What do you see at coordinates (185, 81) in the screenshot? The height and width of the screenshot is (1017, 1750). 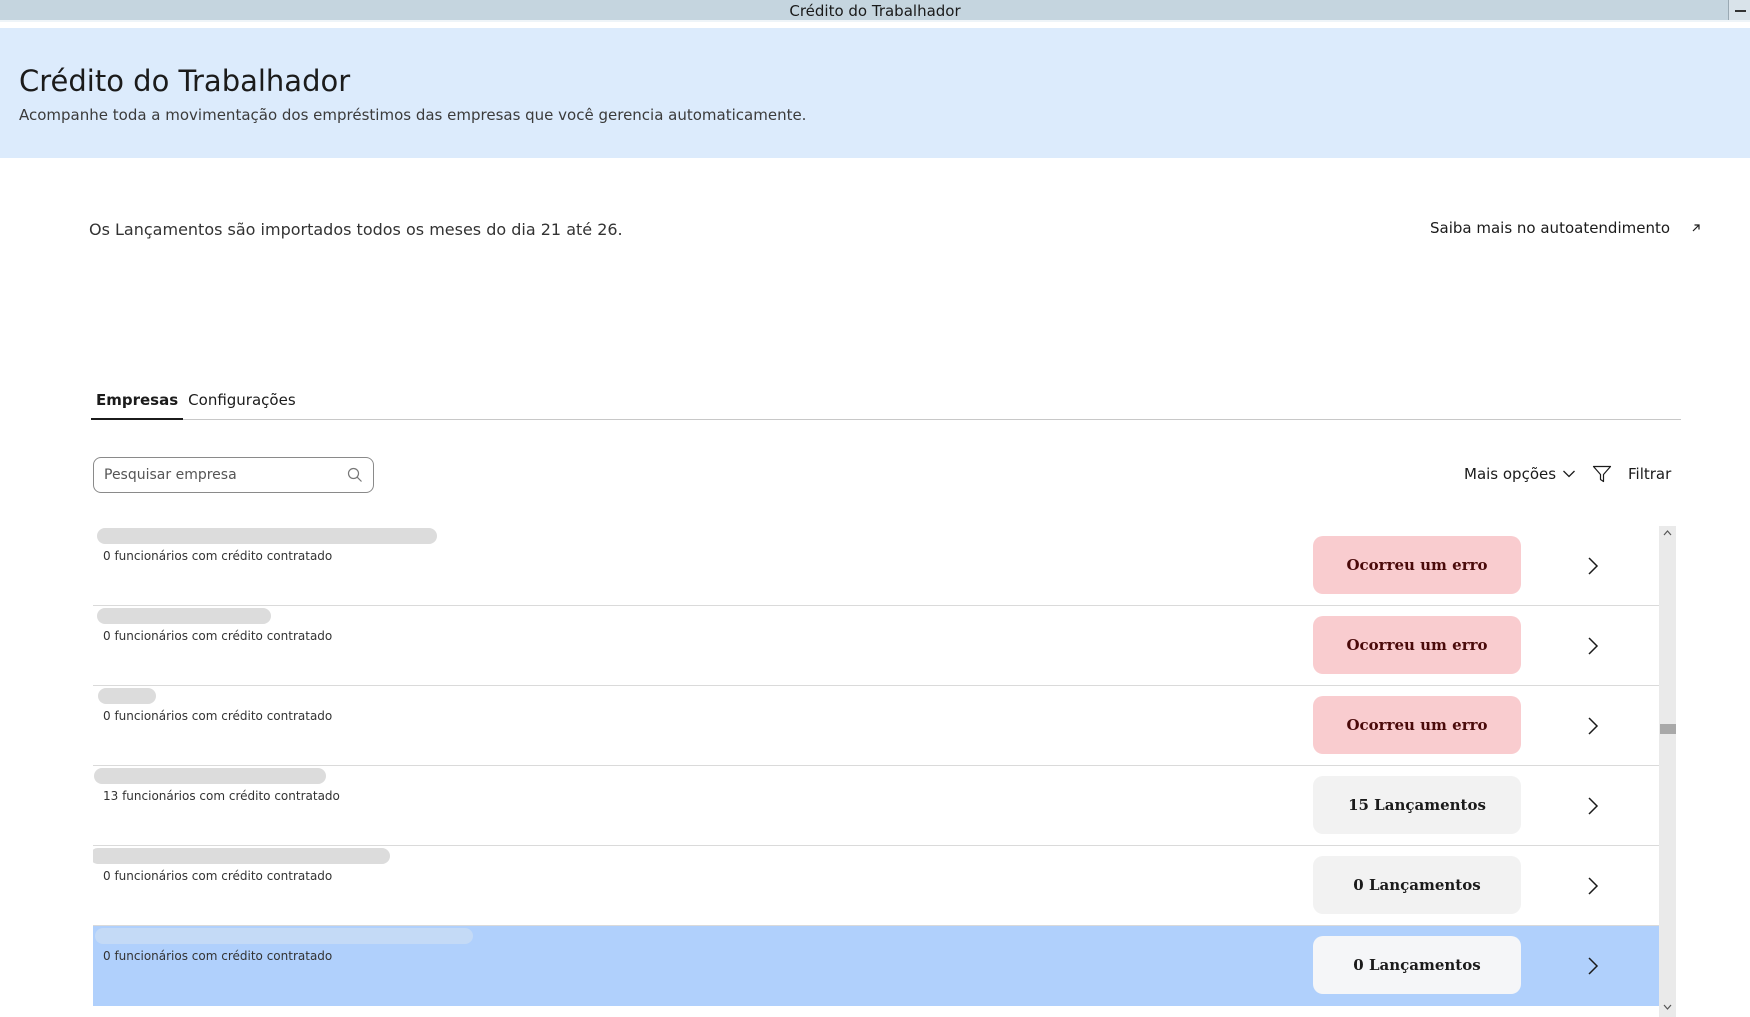 I see `page-title: Crédito do Trabalhador` at bounding box center [185, 81].